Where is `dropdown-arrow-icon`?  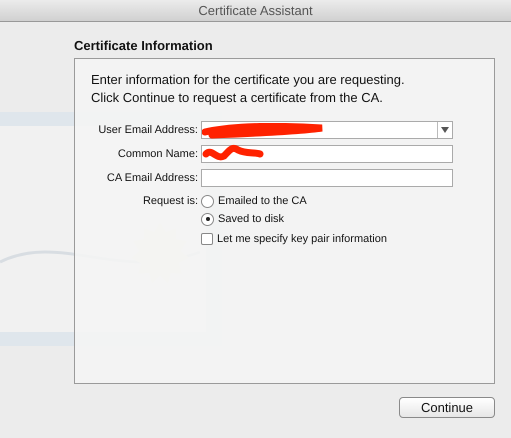 dropdown-arrow-icon is located at coordinates (444, 130).